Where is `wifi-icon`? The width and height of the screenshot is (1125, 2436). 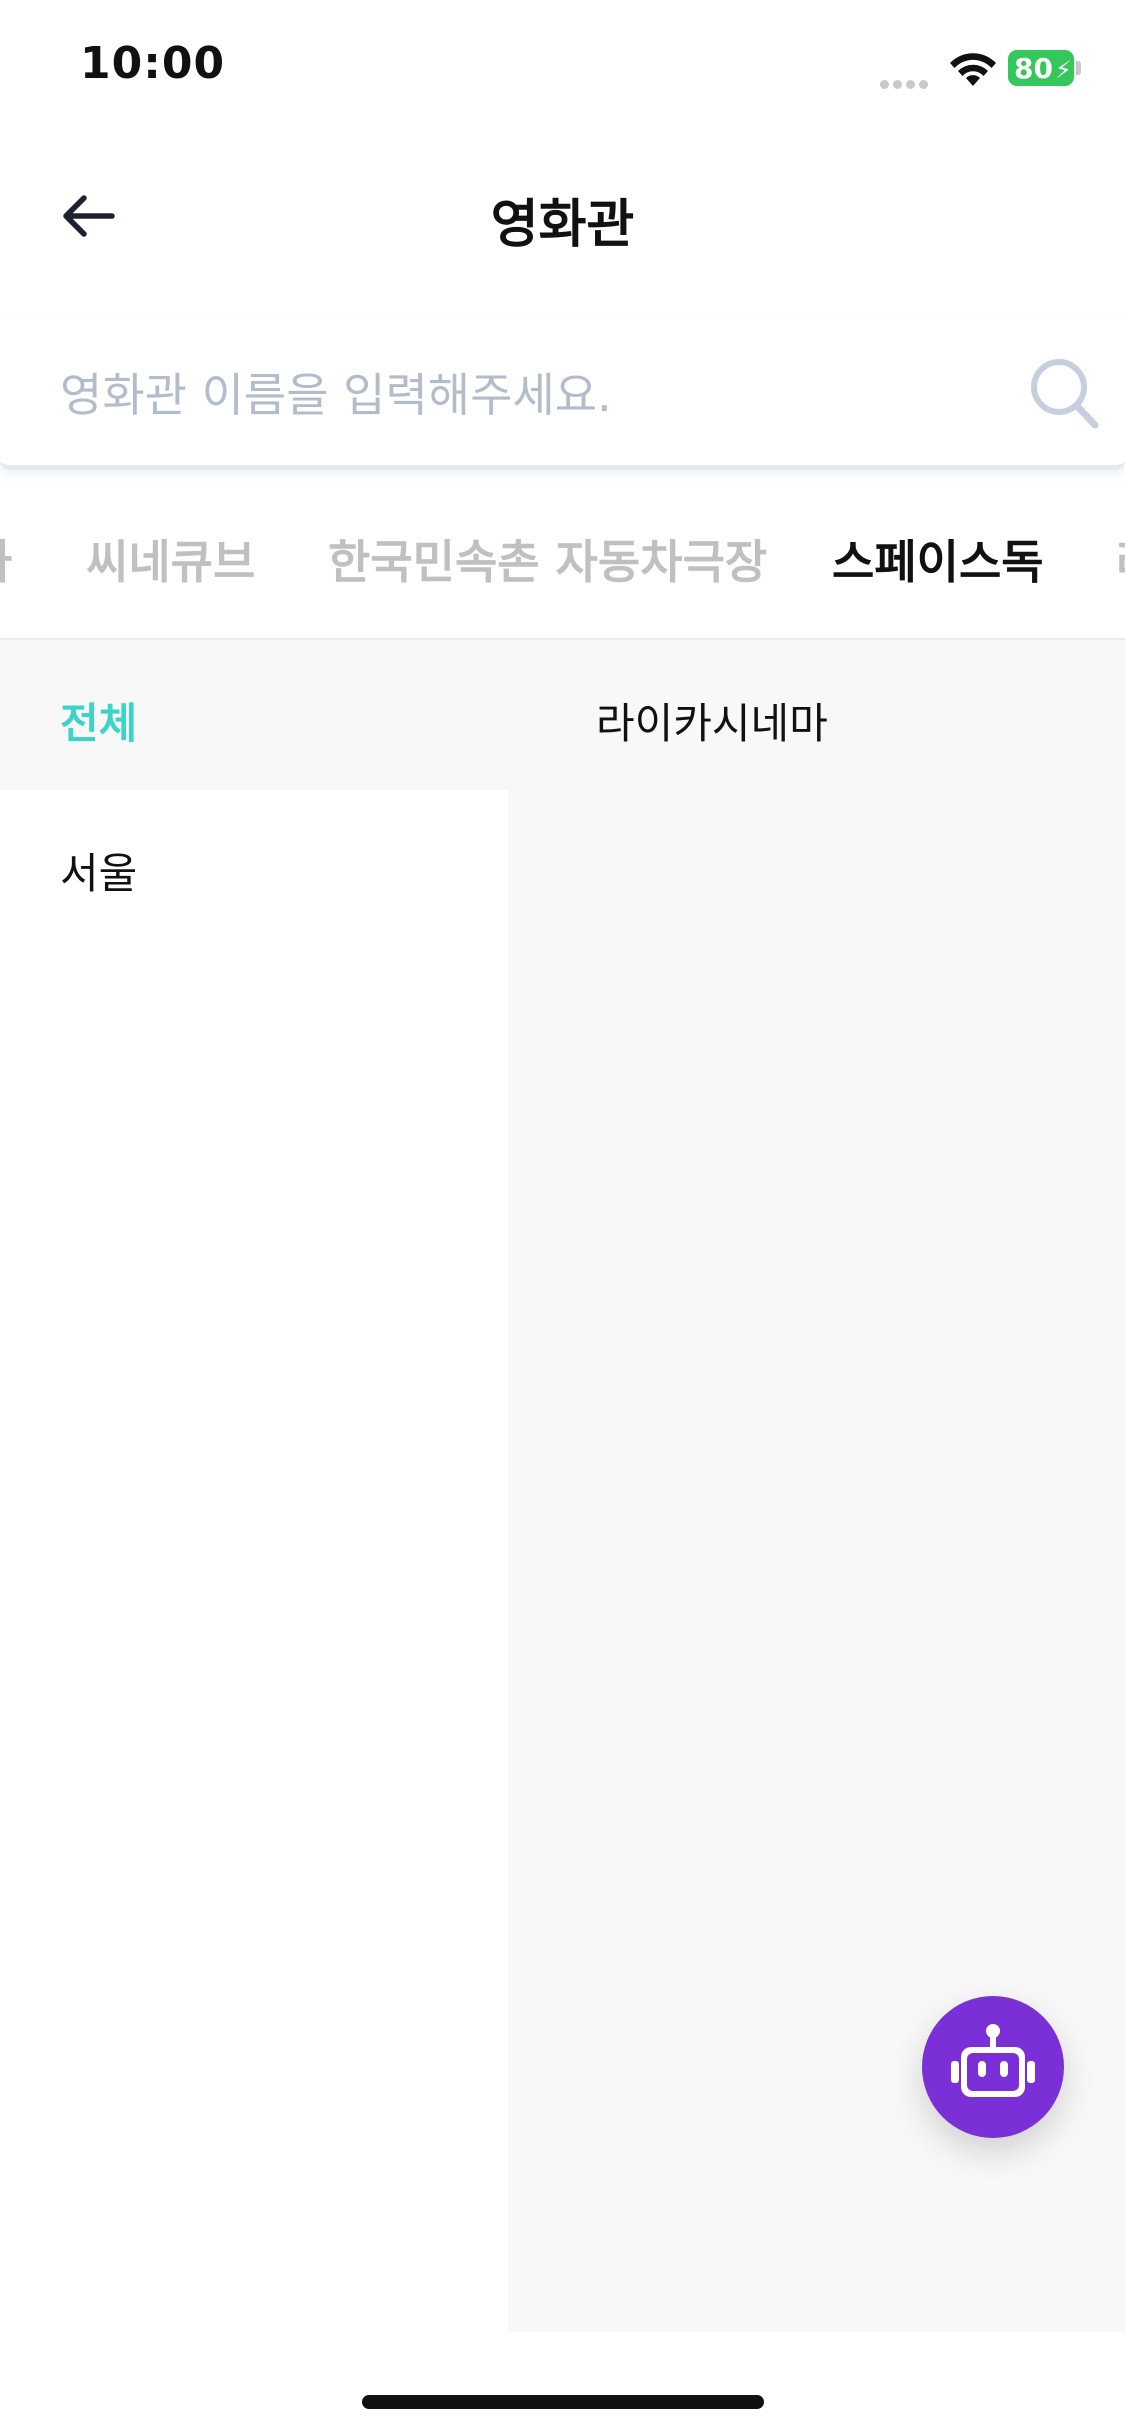
wifi-icon is located at coordinates (973, 69).